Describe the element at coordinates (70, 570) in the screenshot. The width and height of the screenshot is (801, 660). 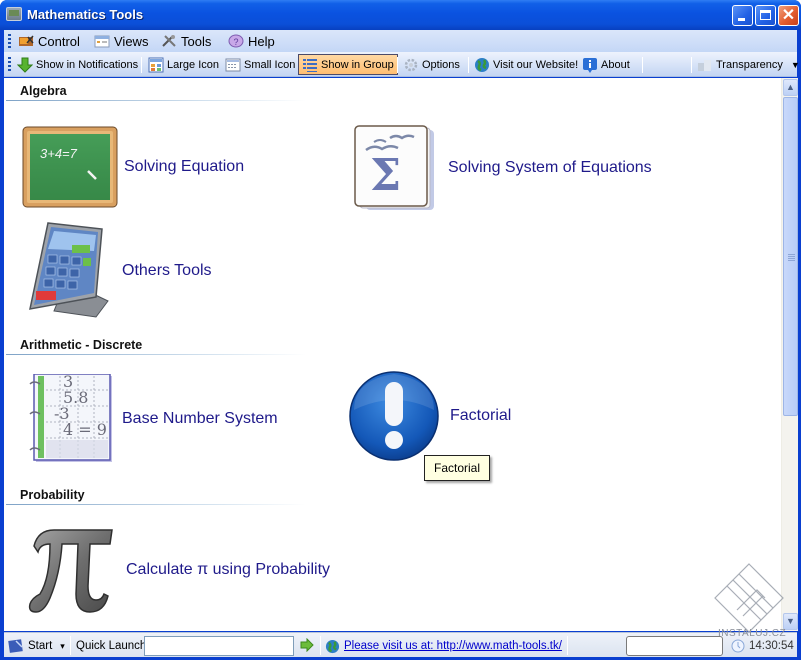
I see `pi-icon` at that location.